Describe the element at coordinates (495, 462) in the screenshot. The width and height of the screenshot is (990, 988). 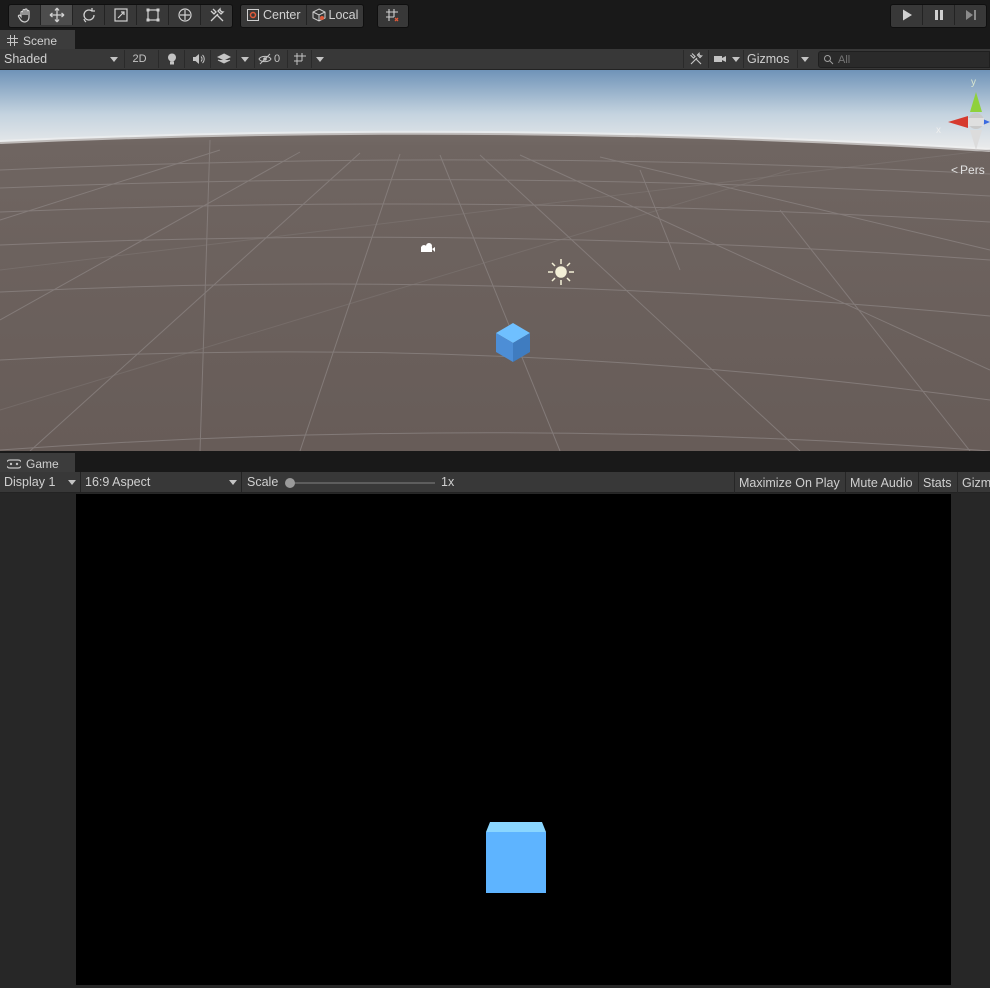
I see `game-tab-strip: Game` at that location.